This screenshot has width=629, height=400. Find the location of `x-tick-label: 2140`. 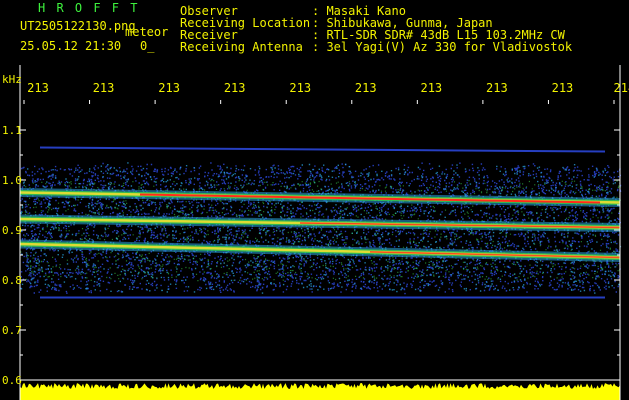

x-tick-label: 2140 is located at coordinates (621, 88).